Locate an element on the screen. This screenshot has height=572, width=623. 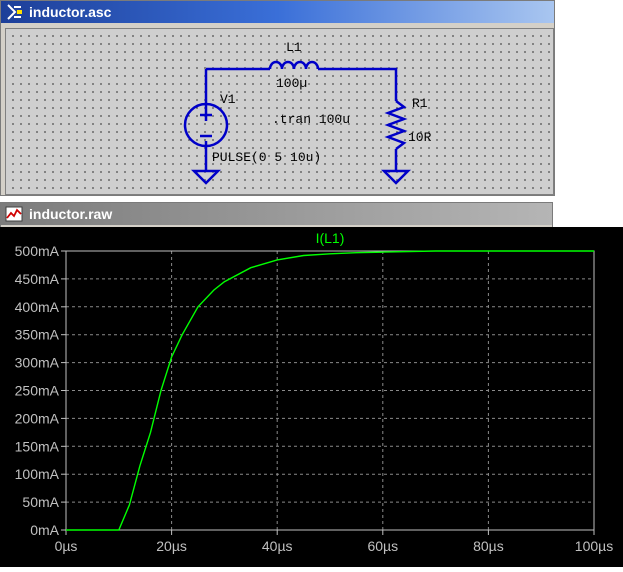
y-tick-label: 250mA is located at coordinates (37, 391).